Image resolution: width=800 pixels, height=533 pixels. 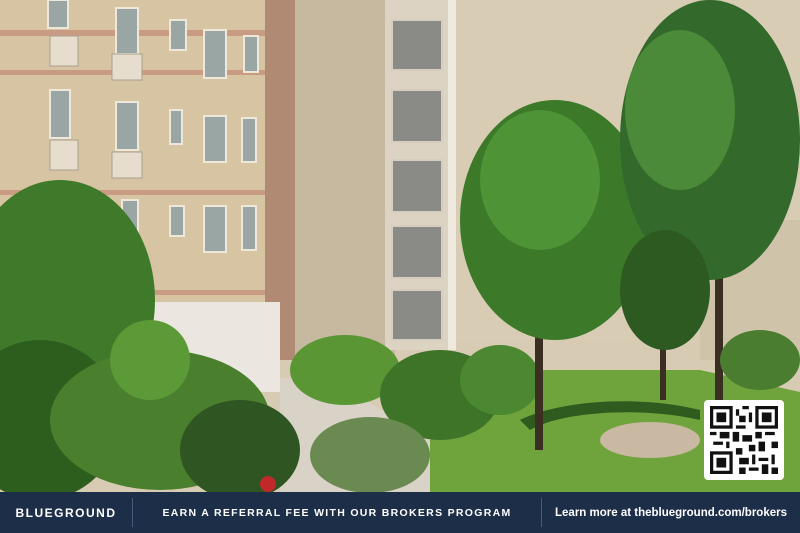 What do you see at coordinates (650, 440) in the screenshot?
I see `flower-bed` at bounding box center [650, 440].